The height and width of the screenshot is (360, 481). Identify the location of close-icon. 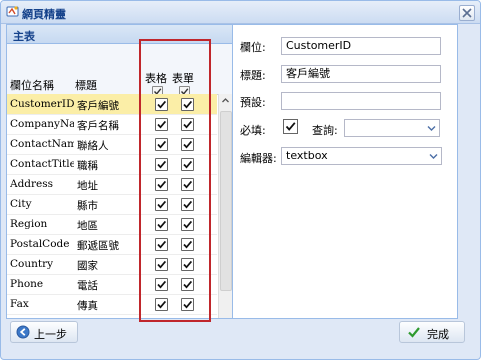
(467, 13).